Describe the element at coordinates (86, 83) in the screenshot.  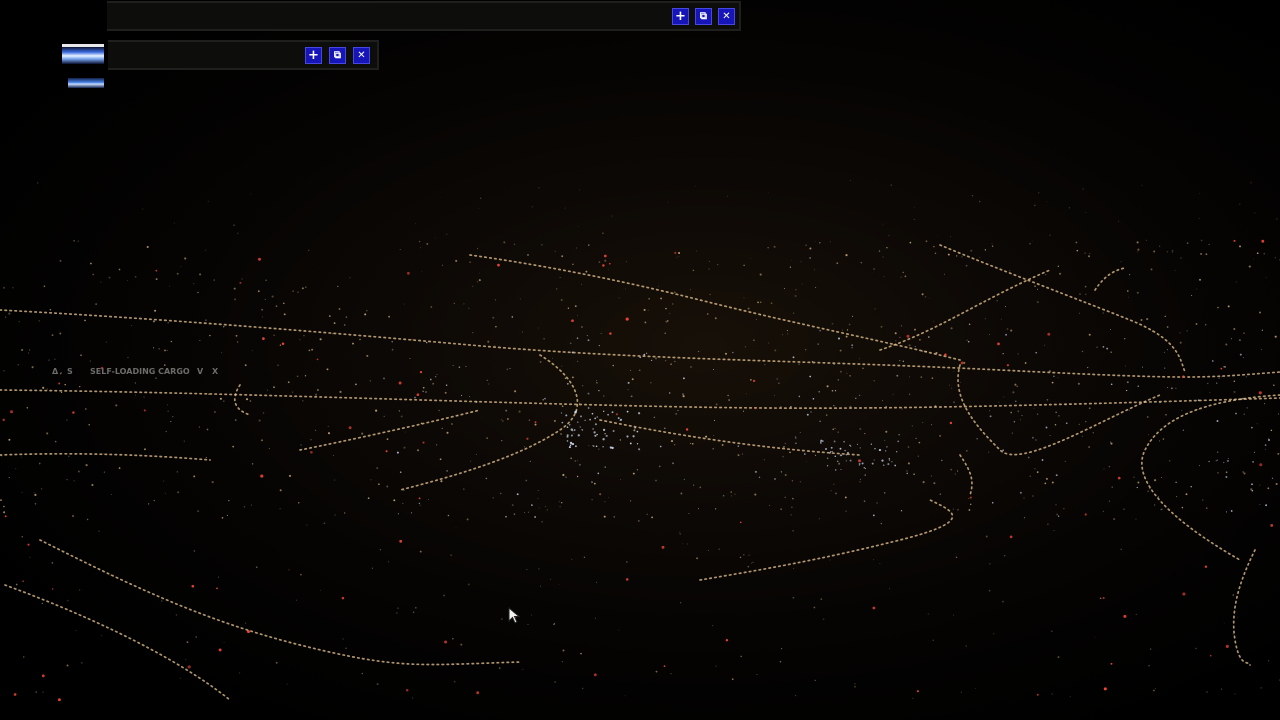
I see `window-thumbnail-secondary` at that location.